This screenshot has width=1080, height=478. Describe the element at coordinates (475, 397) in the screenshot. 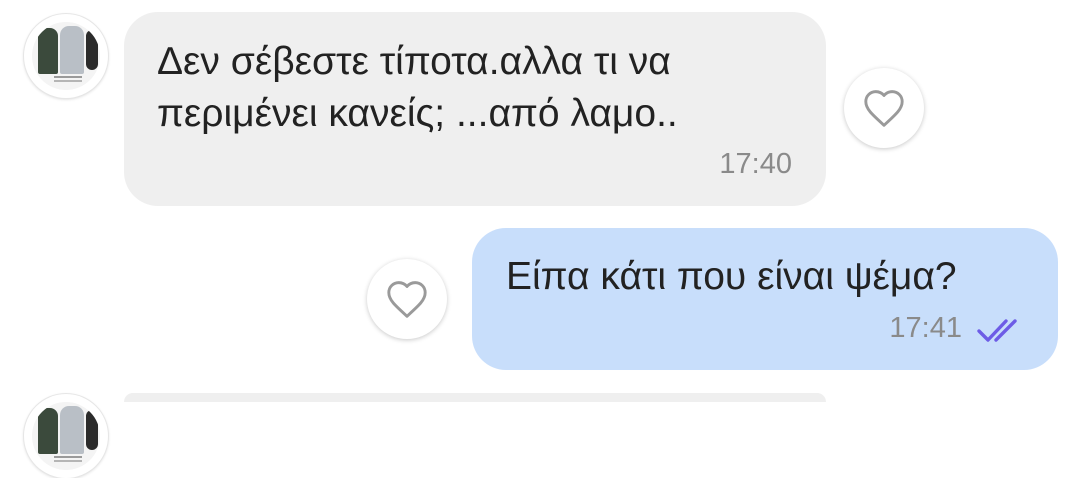

I see `incoming-message-bubble` at that location.